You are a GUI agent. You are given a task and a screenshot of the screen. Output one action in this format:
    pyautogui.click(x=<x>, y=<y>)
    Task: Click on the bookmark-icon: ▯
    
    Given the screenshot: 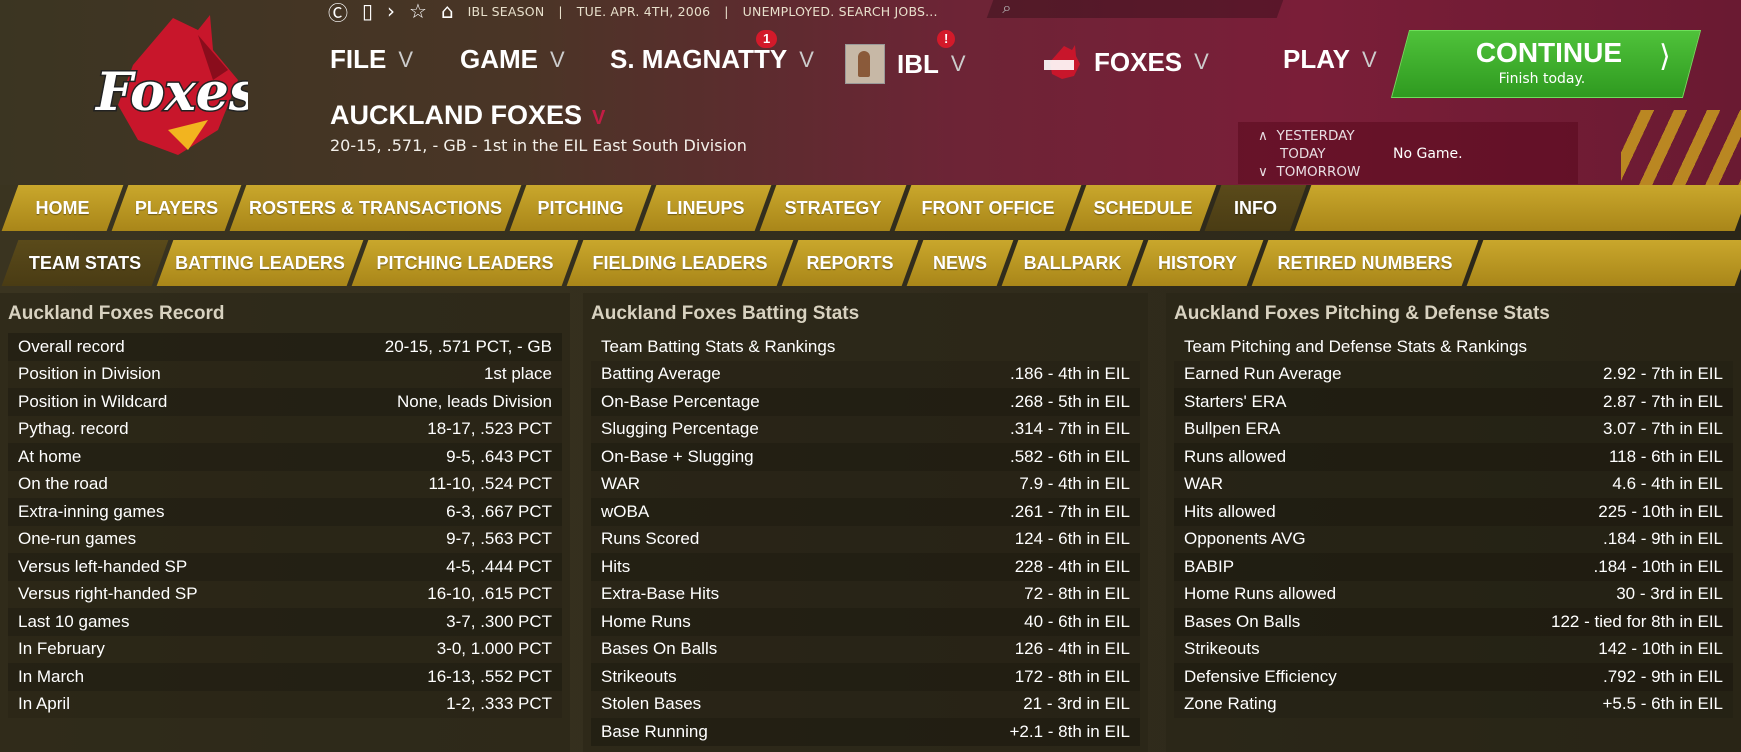 What is the action you would take?
    pyautogui.click(x=367, y=11)
    